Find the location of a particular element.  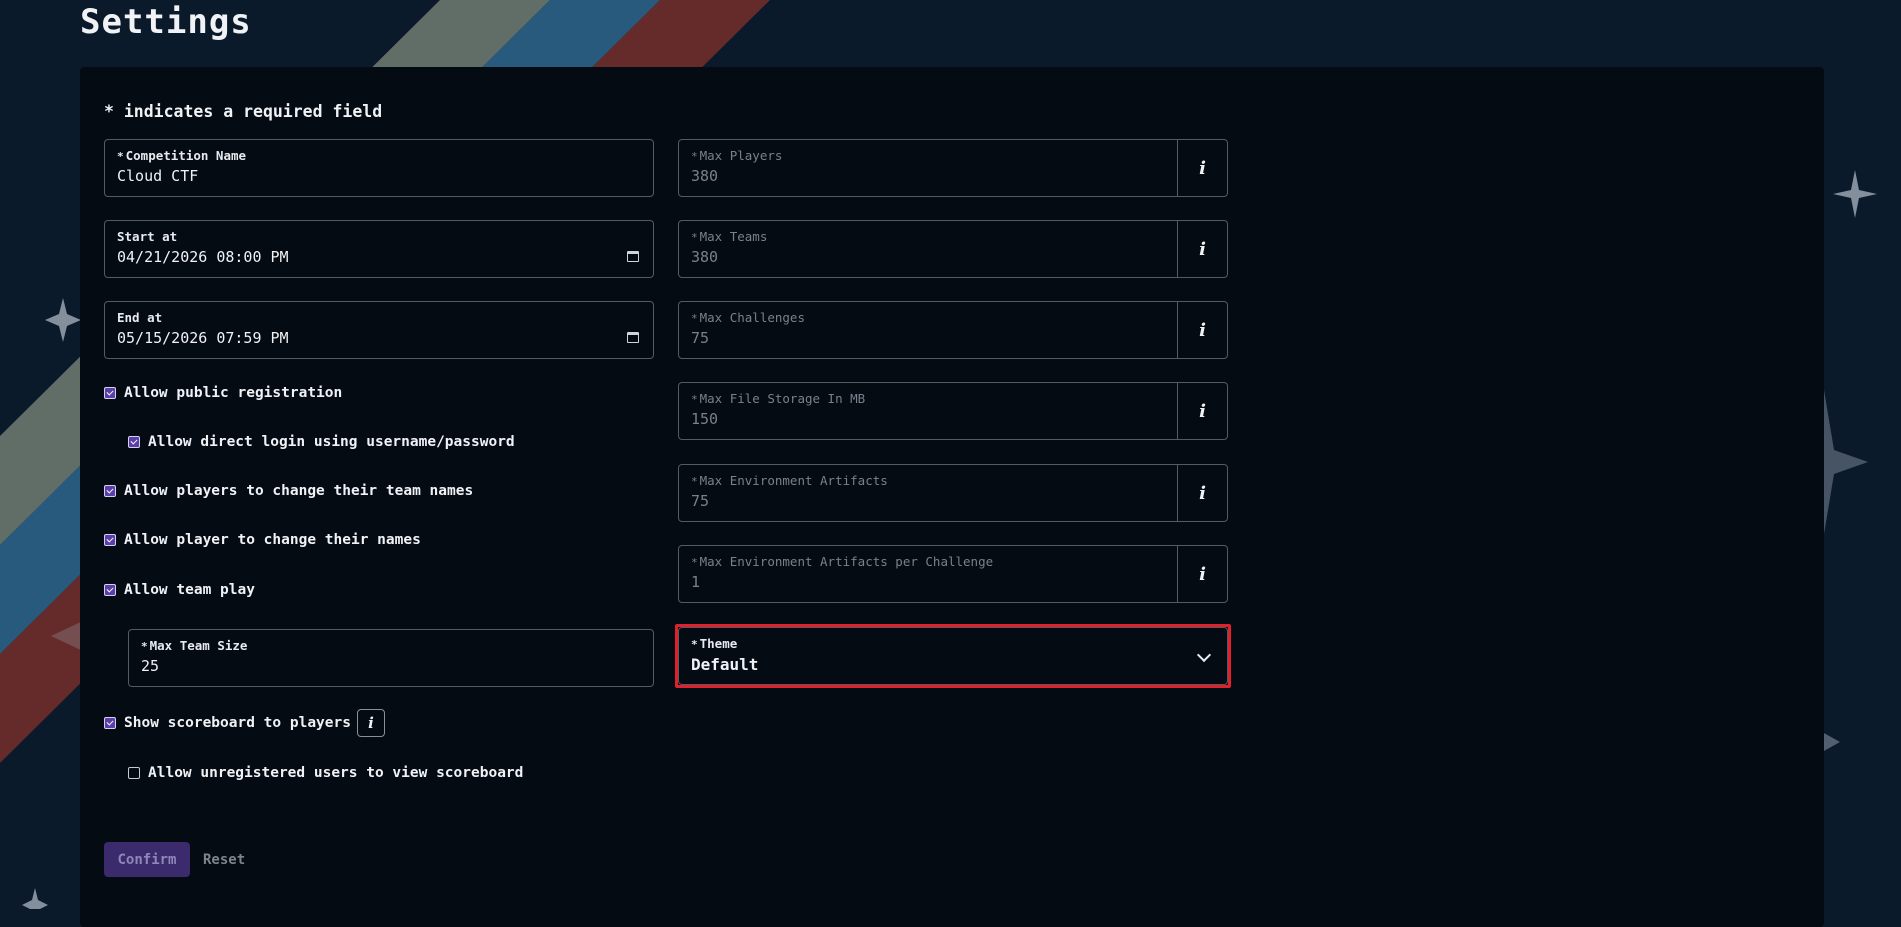

max-artifacts-per-challenge-value: 1 is located at coordinates (696, 582).